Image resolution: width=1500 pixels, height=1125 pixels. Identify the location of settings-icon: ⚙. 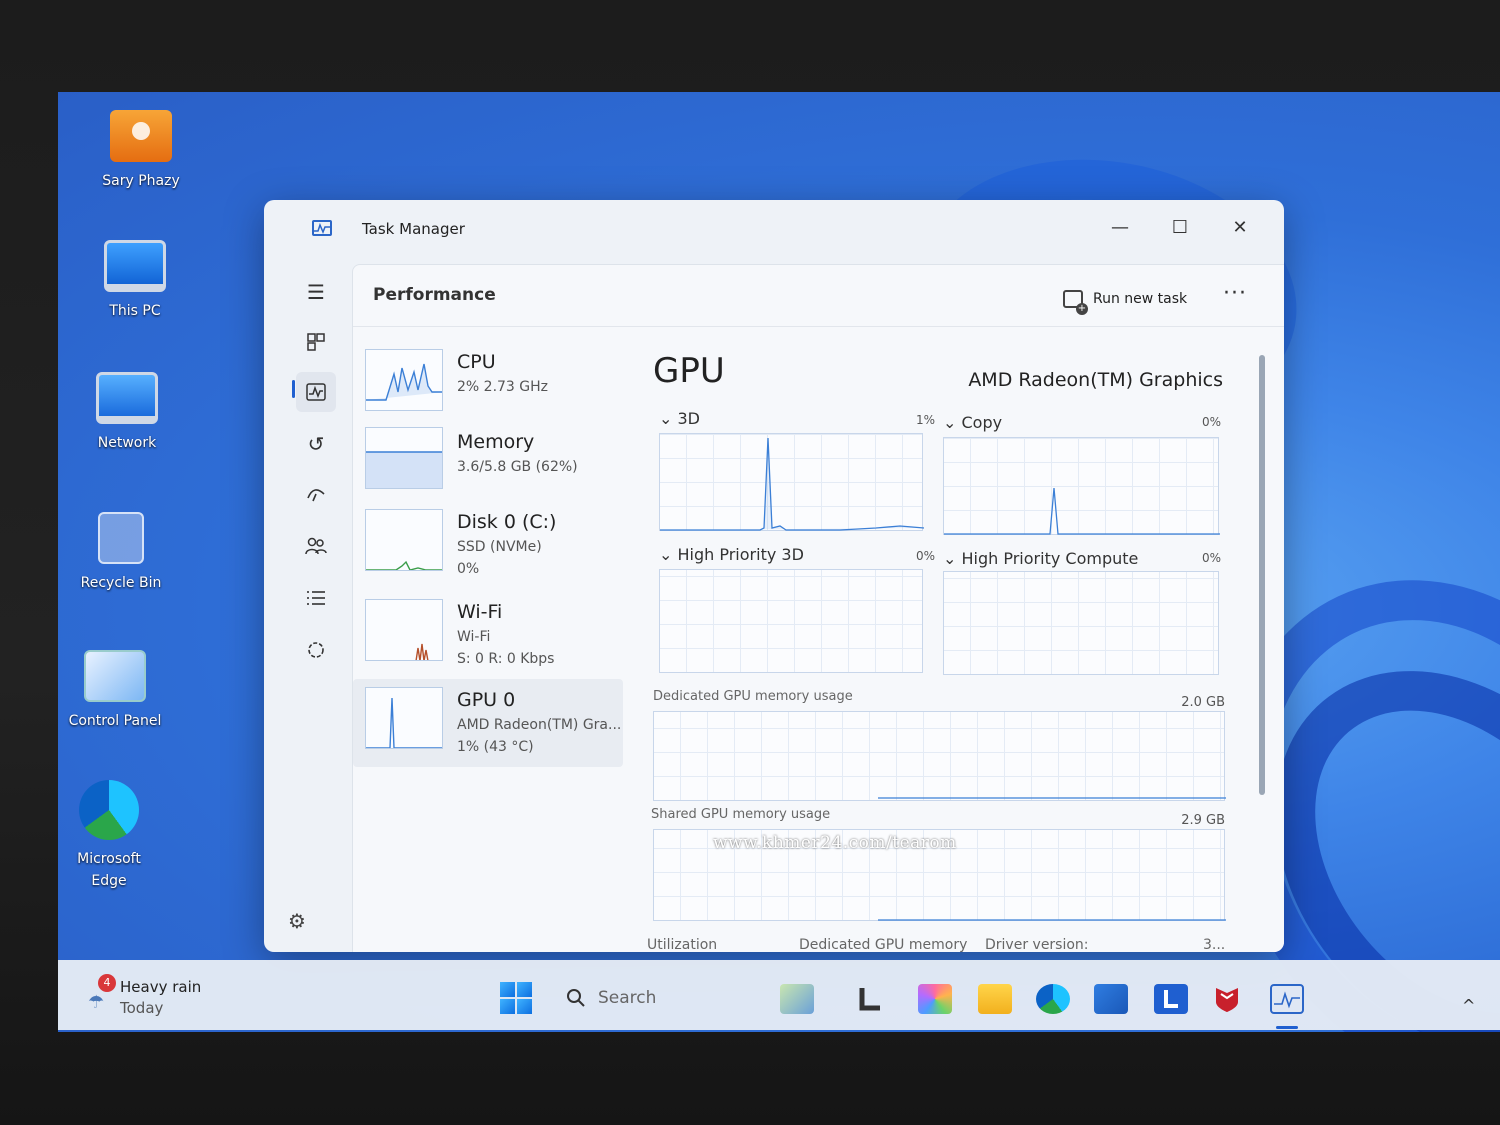
(297, 921).